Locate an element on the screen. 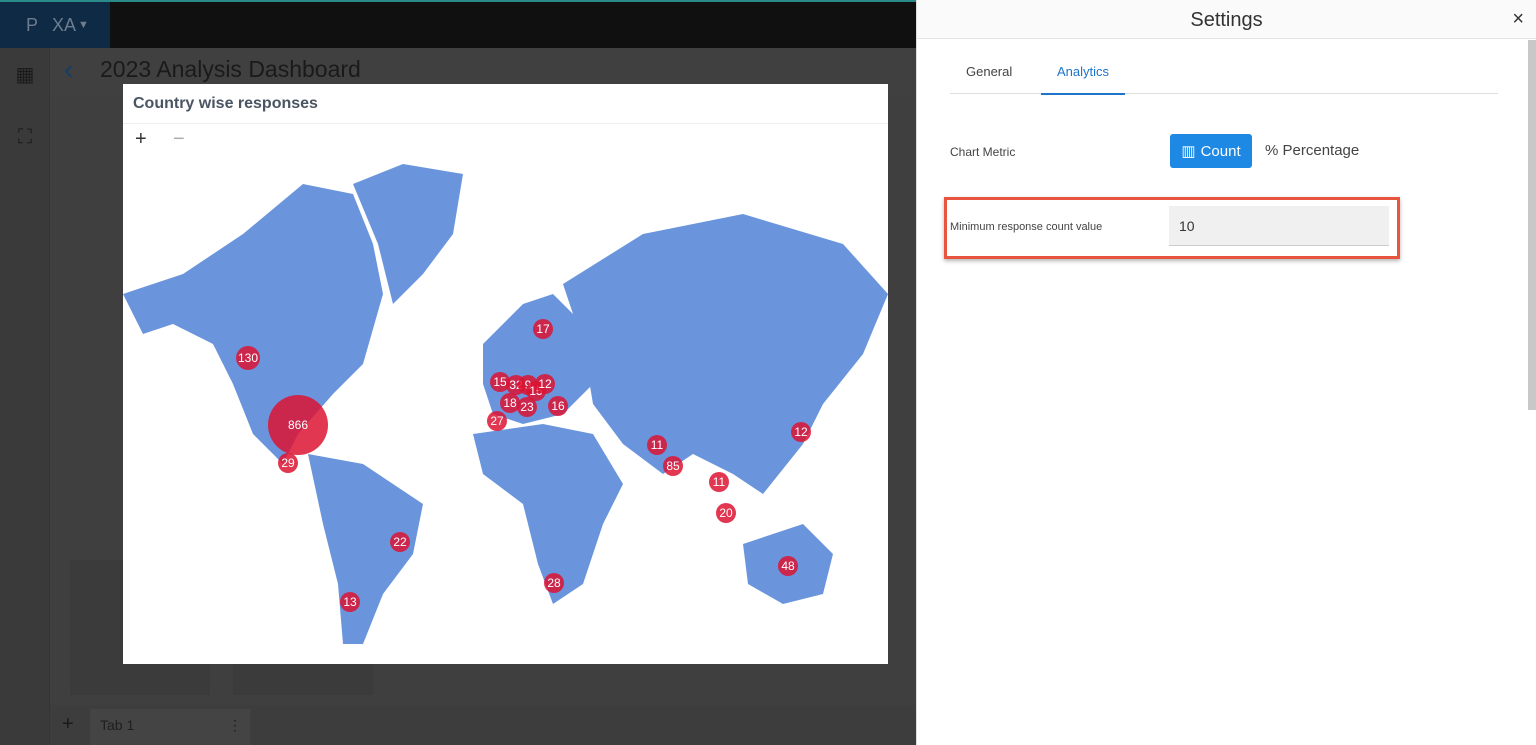 The image size is (1536, 745). widget-title: Country wise responses is located at coordinates (505, 104).